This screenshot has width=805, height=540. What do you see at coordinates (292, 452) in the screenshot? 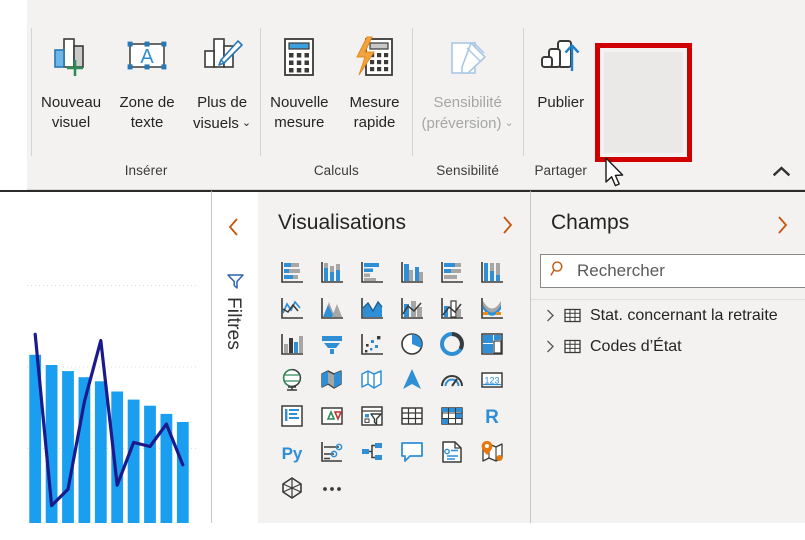
I see `python-visual-icon: Py` at bounding box center [292, 452].